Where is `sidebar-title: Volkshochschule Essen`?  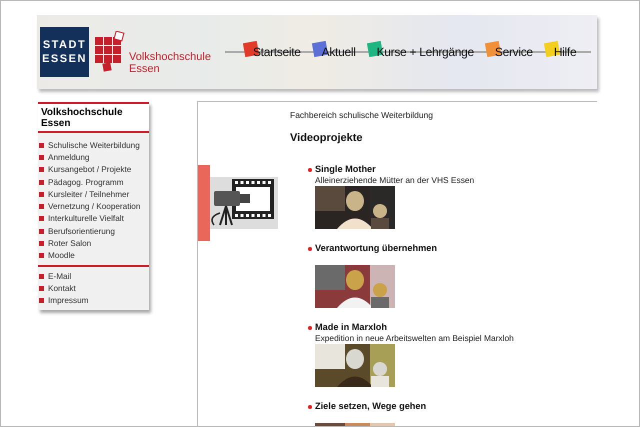 sidebar-title: Volkshochschule Essen is located at coordinates (93, 117).